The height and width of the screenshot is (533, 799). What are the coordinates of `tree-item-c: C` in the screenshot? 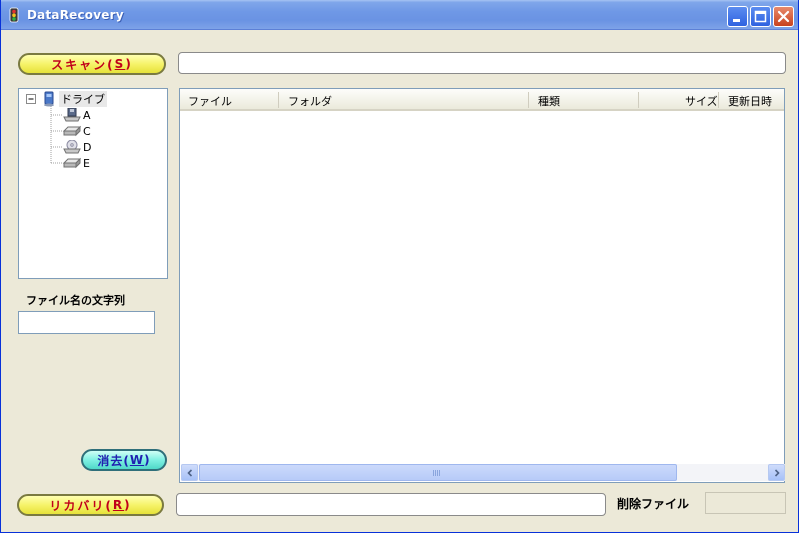 It's located at (77, 131).